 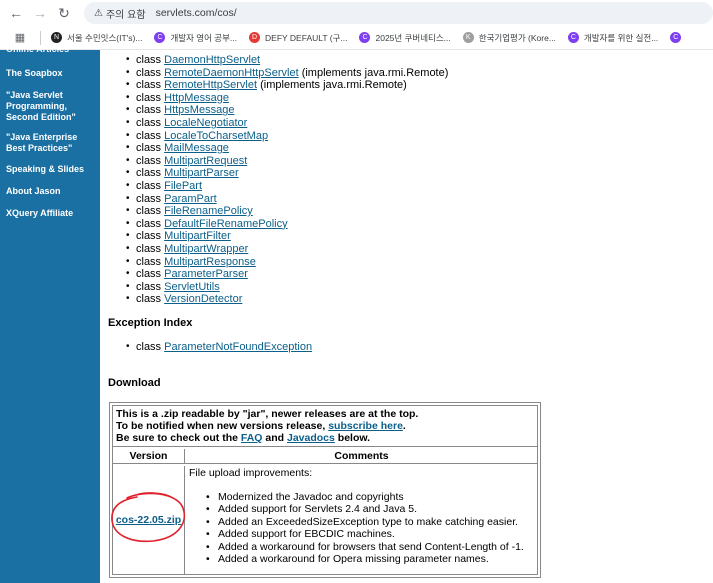 What do you see at coordinates (287, 136) in the screenshot?
I see `list-item: class LocaleToCharsetMap` at bounding box center [287, 136].